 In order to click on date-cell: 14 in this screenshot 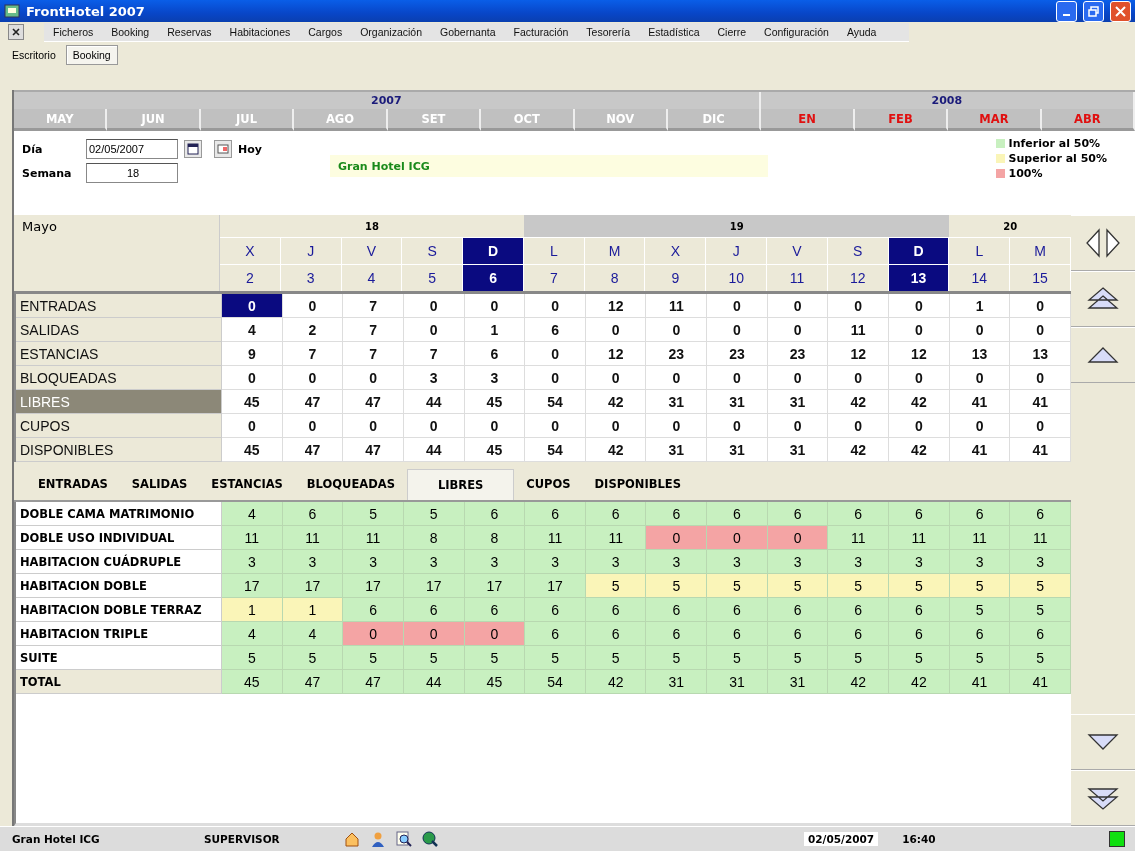, I will do `click(980, 277)`.